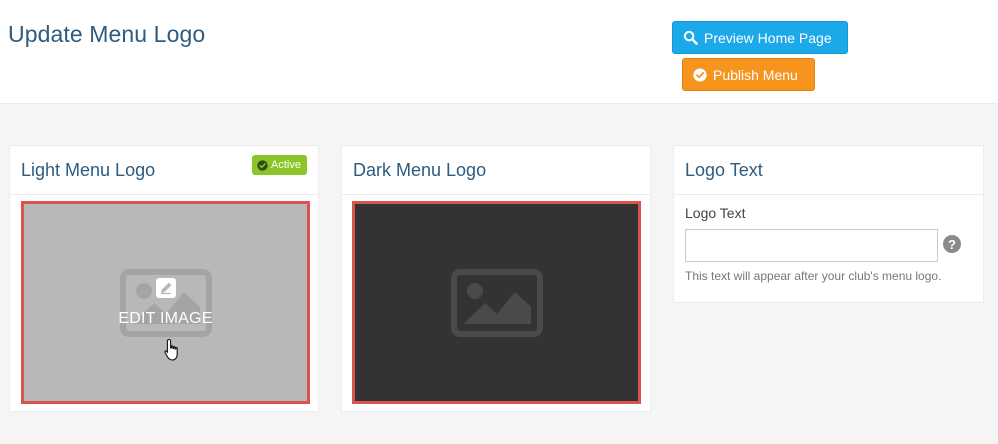 This screenshot has width=998, height=444. I want to click on badge-label: Active, so click(286, 165).